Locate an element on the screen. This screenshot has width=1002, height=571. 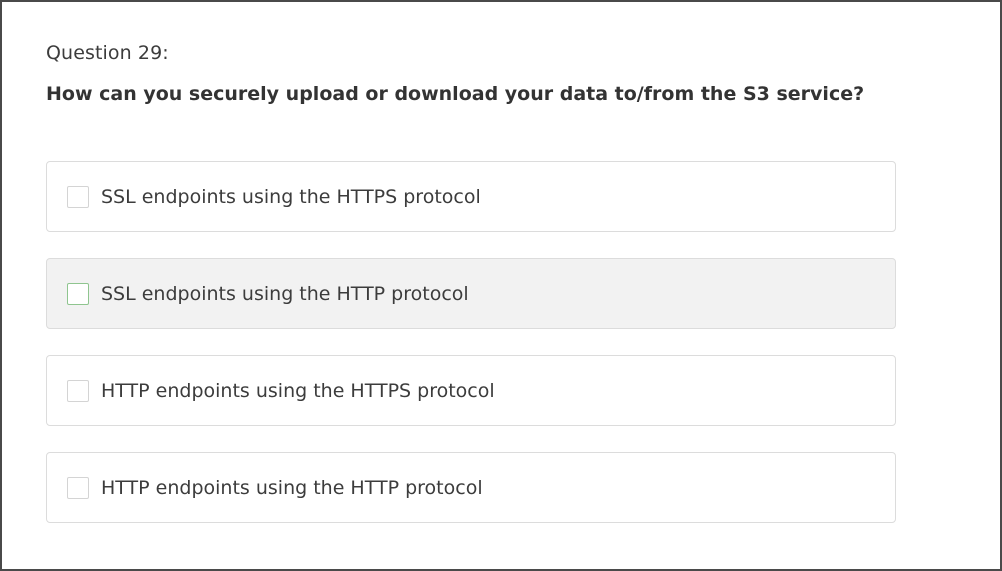
answer-option-label: HTTP endpoints using the HTTPS protocol is located at coordinates (298, 390).